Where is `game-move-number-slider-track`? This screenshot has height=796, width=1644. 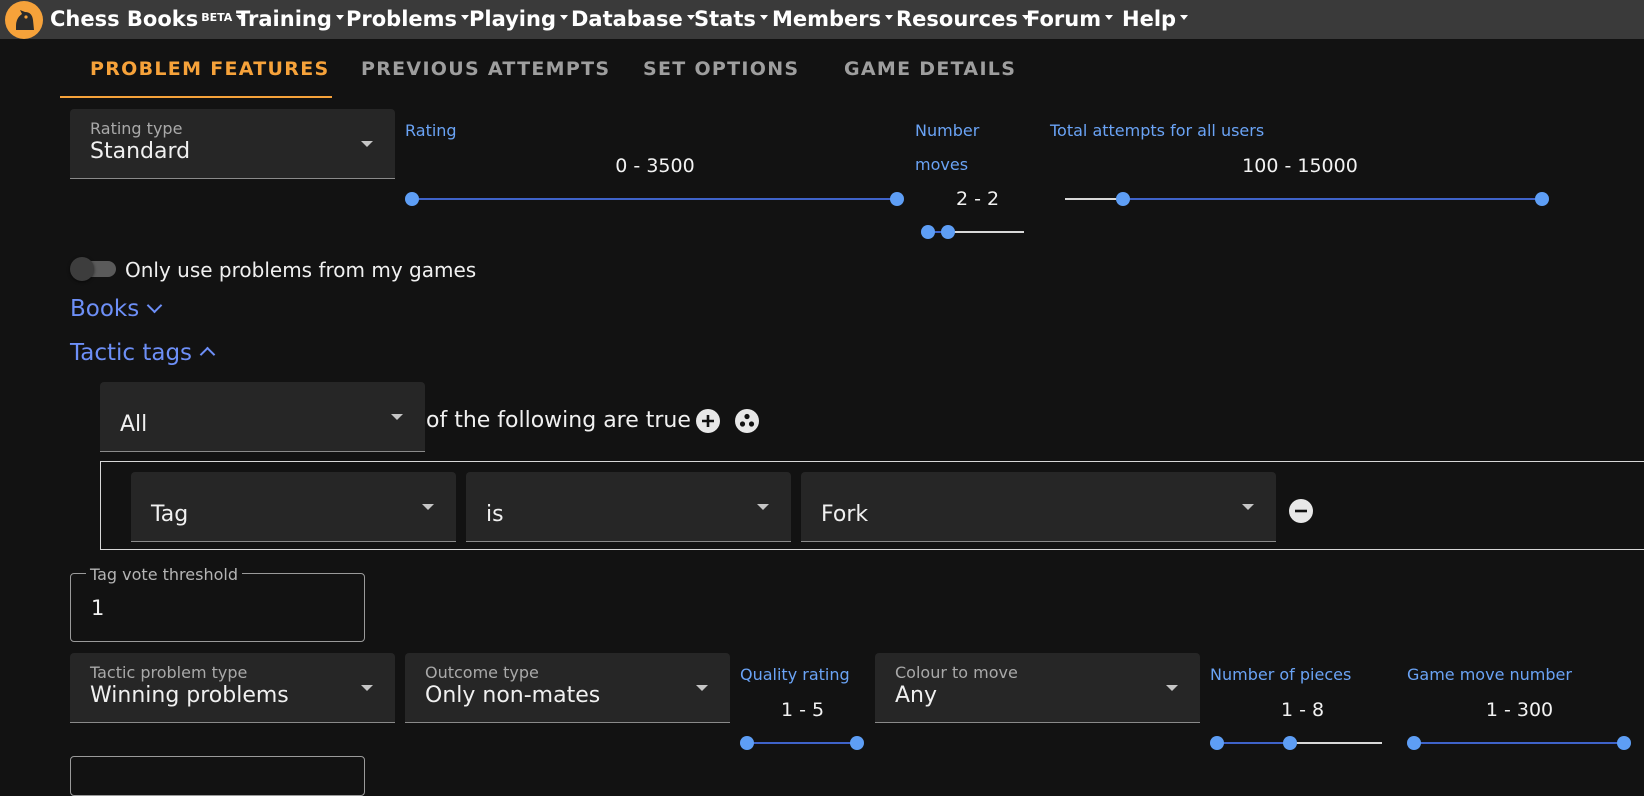
game-move-number-slider-track is located at coordinates (1519, 743).